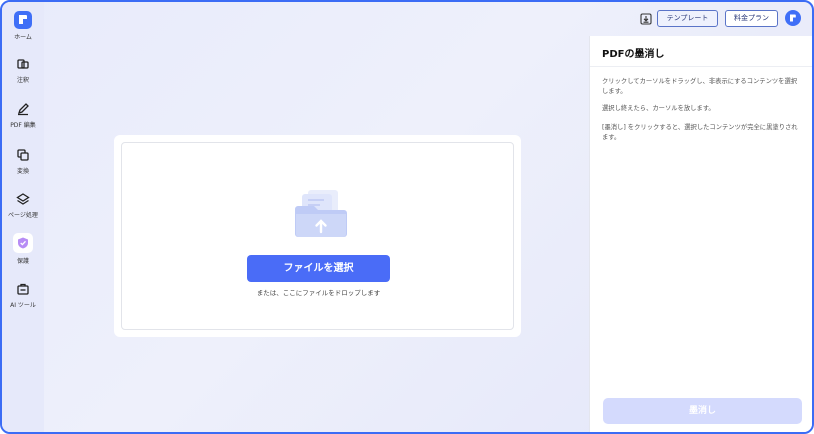 The width and height of the screenshot is (814, 434). I want to click on sidebar-item-label: 注釈, so click(22, 80).